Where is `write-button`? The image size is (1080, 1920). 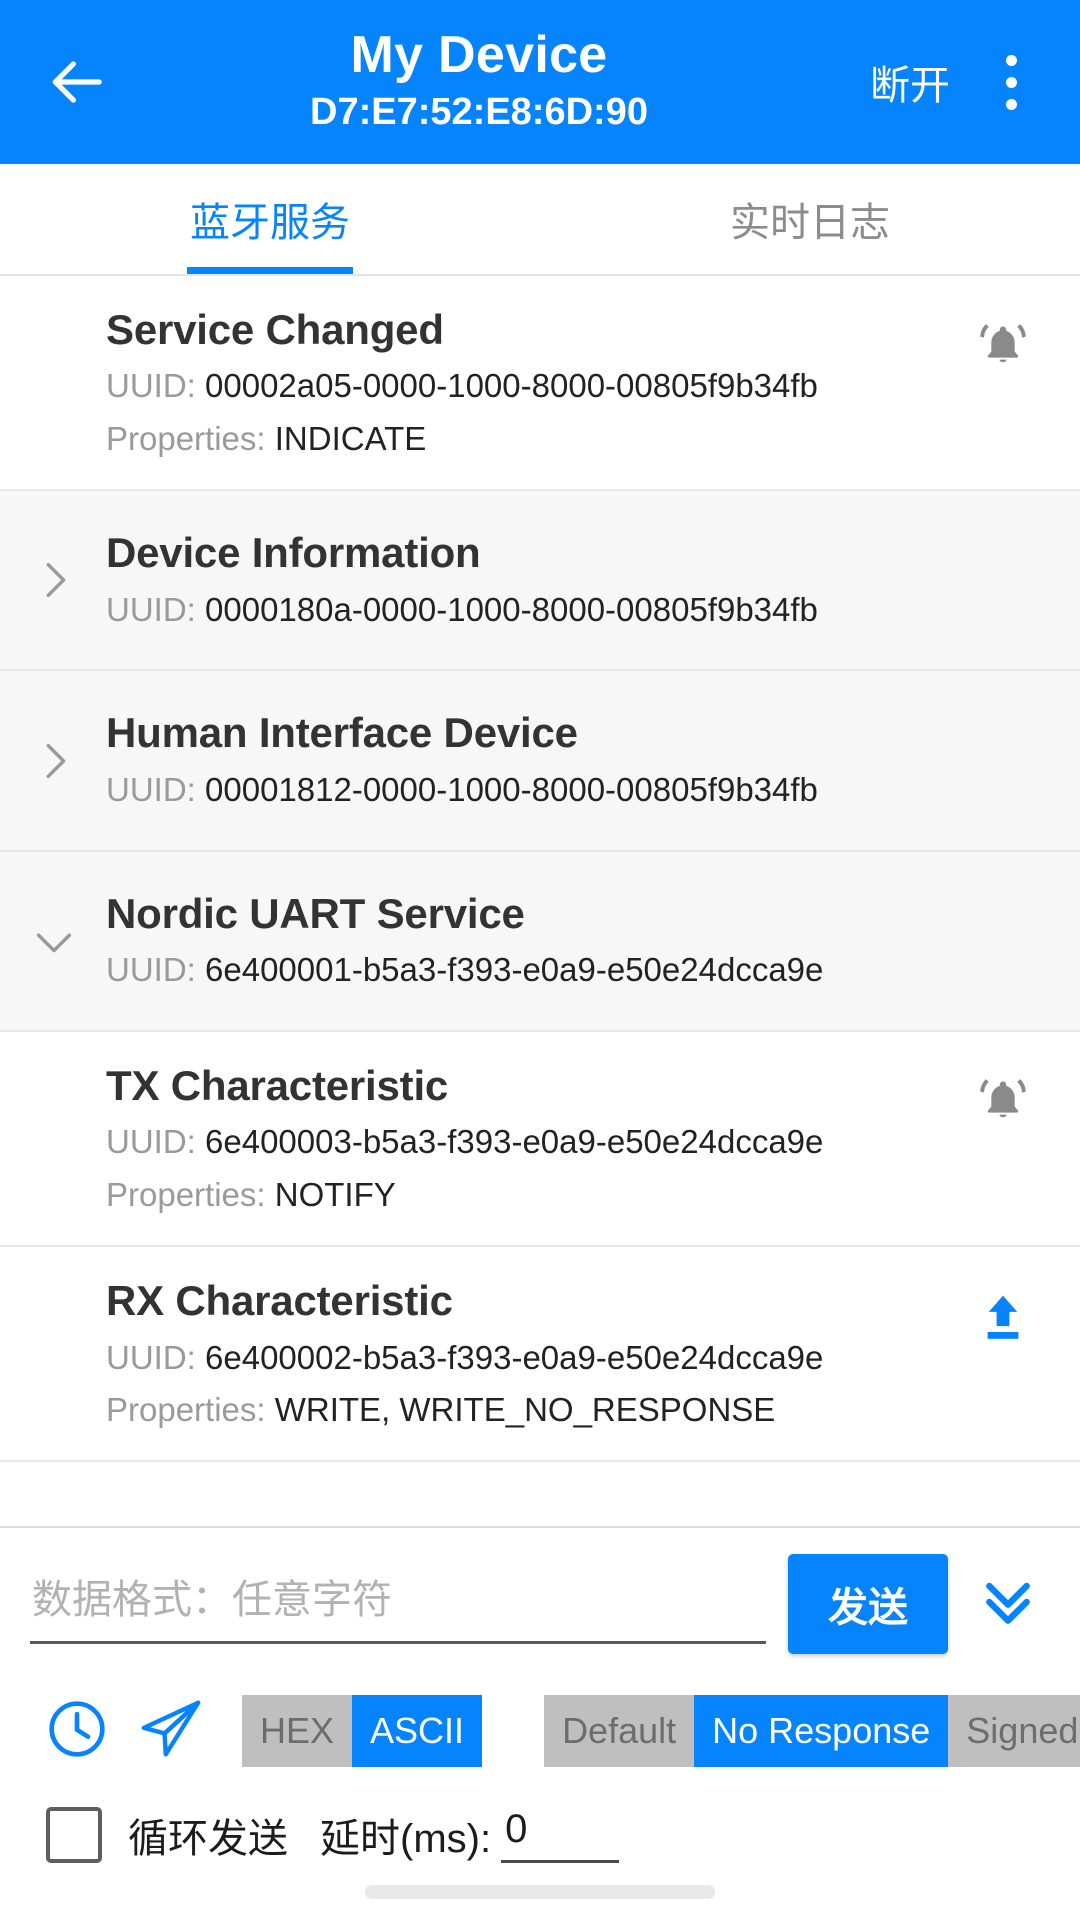 write-button is located at coordinates (1003, 1320).